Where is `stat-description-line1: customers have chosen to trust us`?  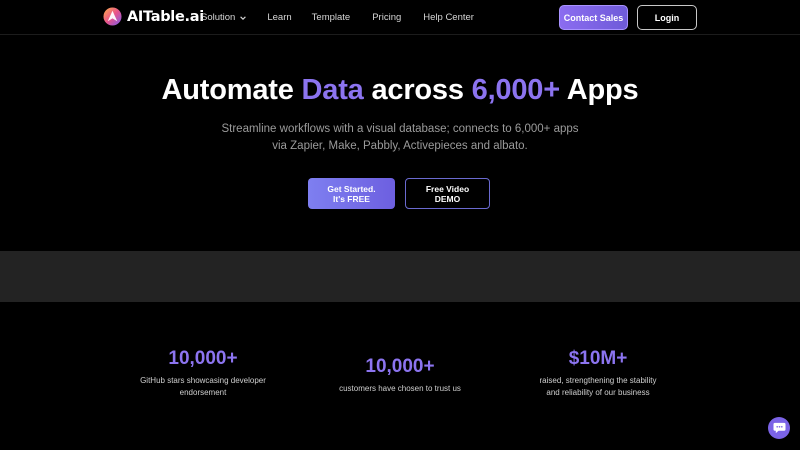 stat-description-line1: customers have chosen to trust us is located at coordinates (400, 388).